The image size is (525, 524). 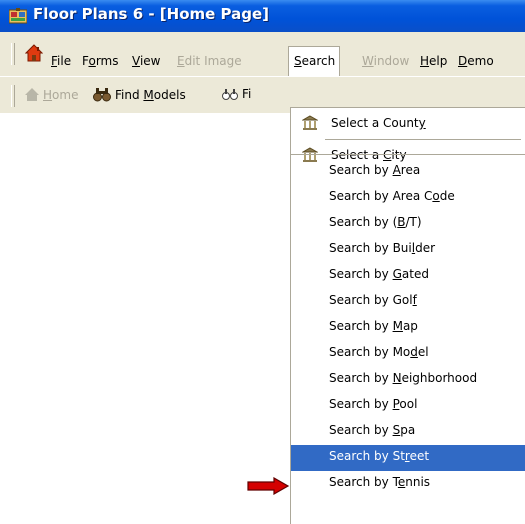 I want to click on home-icon, so click(x=34, y=53).